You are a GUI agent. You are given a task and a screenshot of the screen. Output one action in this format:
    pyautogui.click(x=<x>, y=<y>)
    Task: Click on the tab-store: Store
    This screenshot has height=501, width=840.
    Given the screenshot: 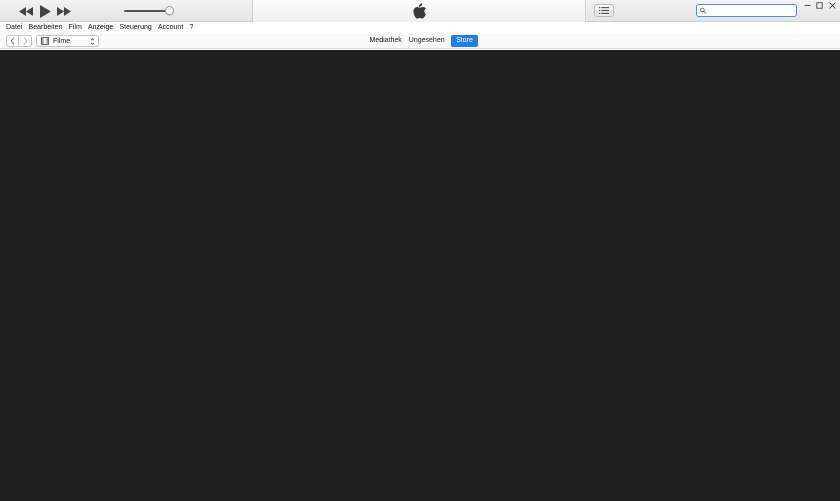 What is the action you would take?
    pyautogui.click(x=464, y=41)
    